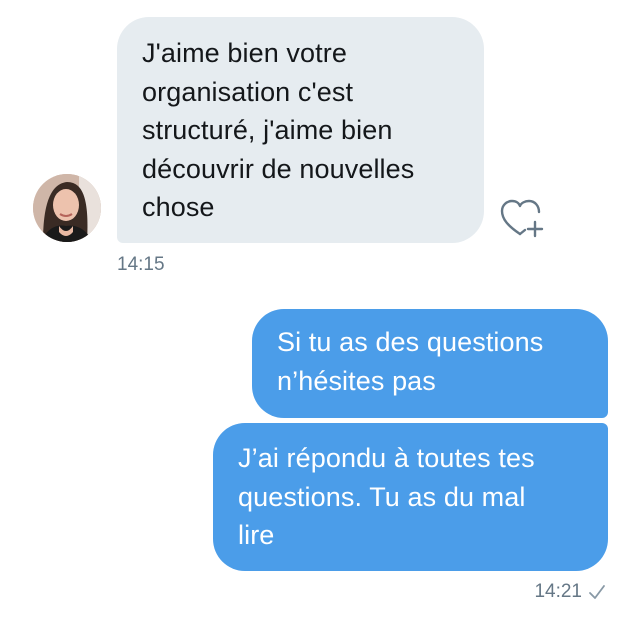  Describe the element at coordinates (523, 219) in the screenshot. I see `heart-plus-icon` at that location.